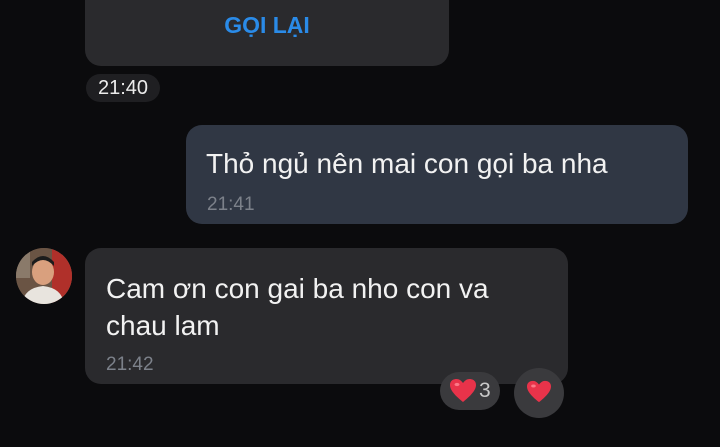 The width and height of the screenshot is (720, 447). Describe the element at coordinates (485, 390) in the screenshot. I see `reaction-count: 3` at that location.